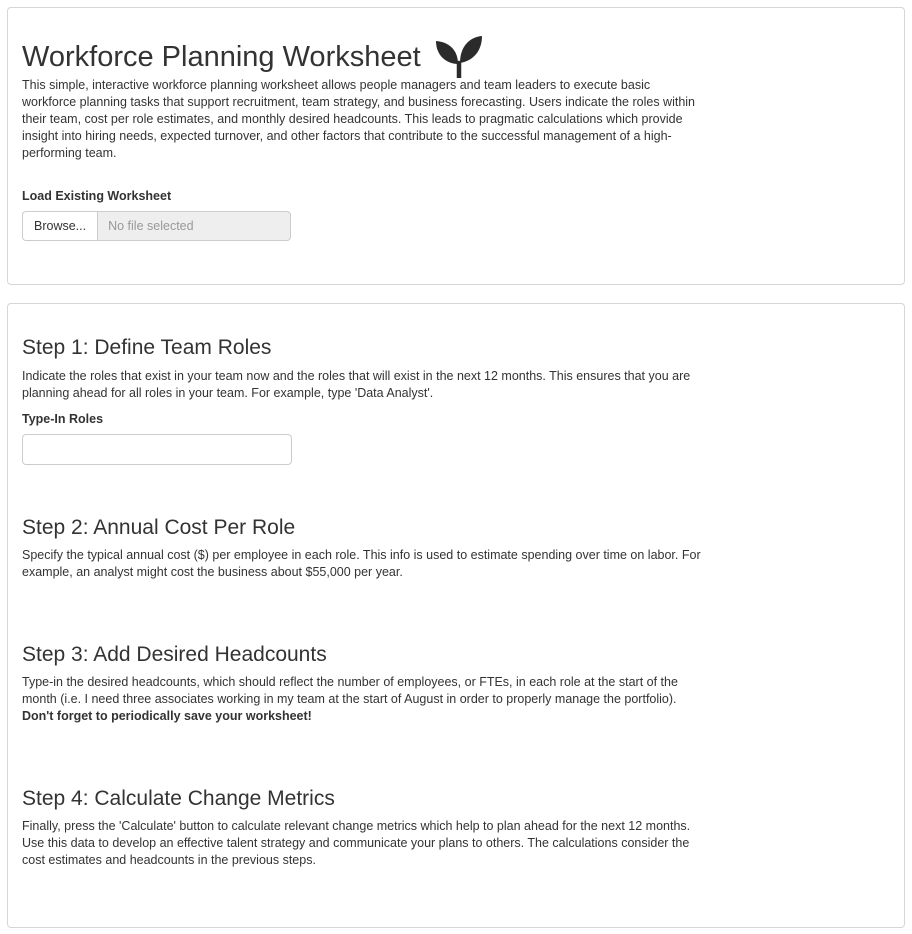  Describe the element at coordinates (194, 226) in the screenshot. I see `file-name-display: No file selected` at that location.